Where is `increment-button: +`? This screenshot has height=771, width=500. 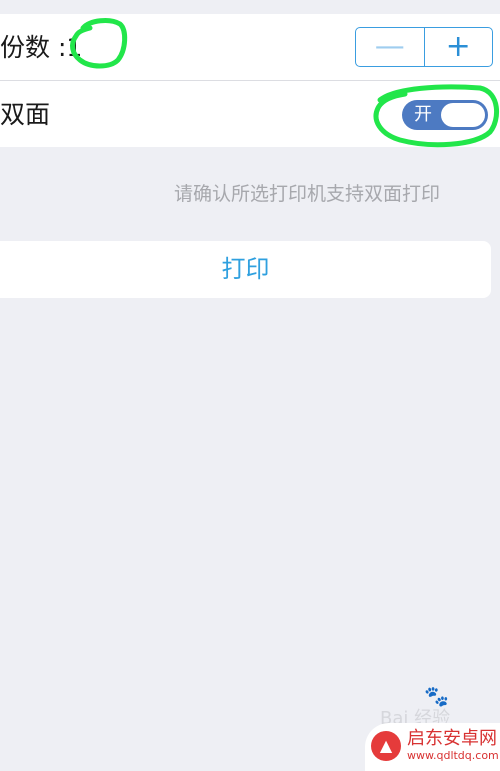
increment-button: + is located at coordinates (458, 47).